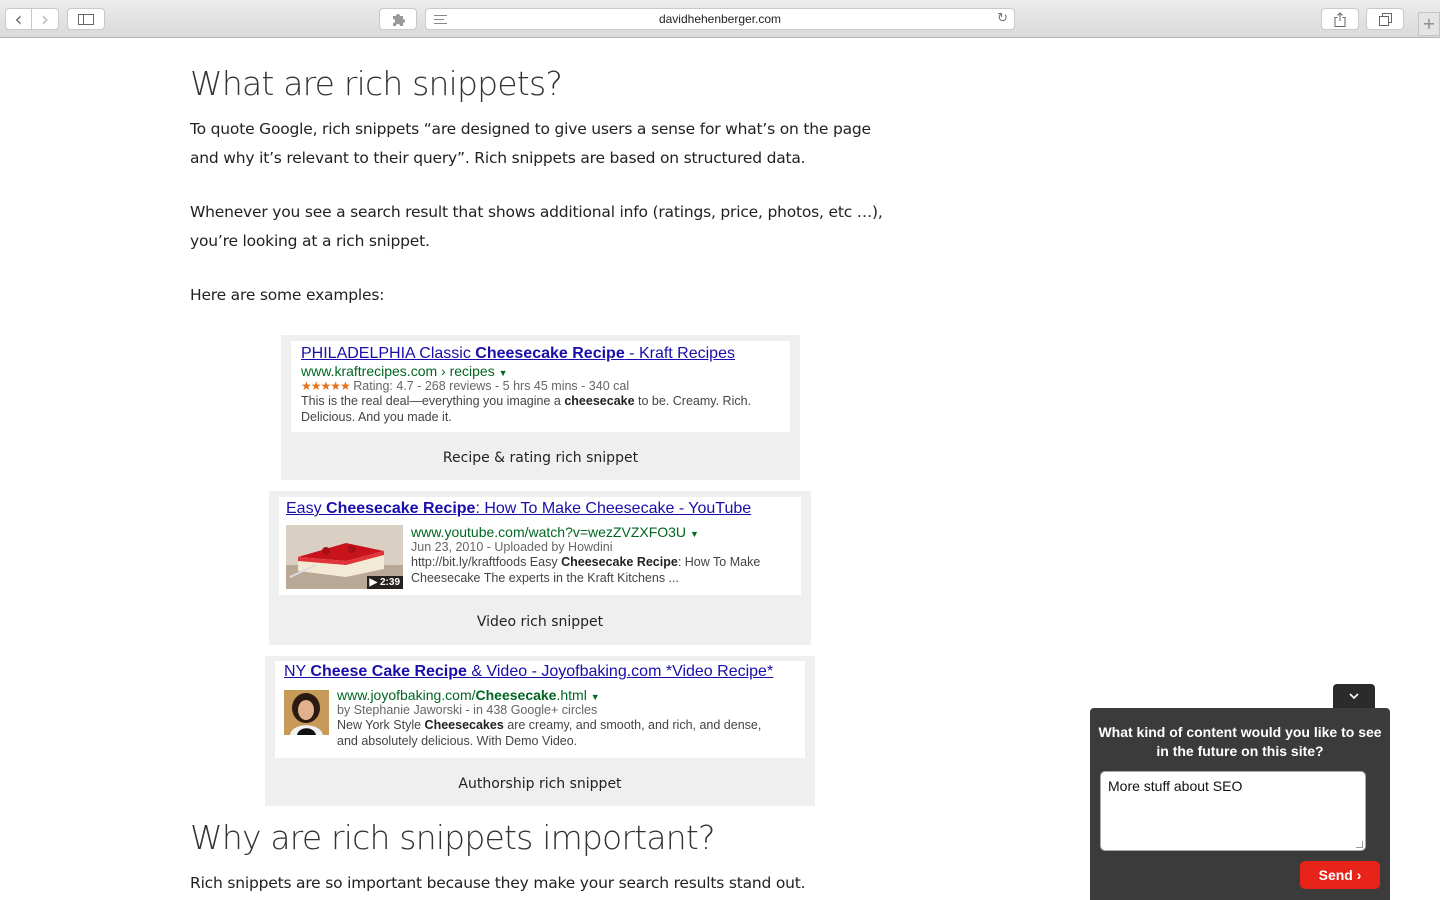 This screenshot has height=900, width=1440. I want to click on forward-icon: ›, so click(45, 19).